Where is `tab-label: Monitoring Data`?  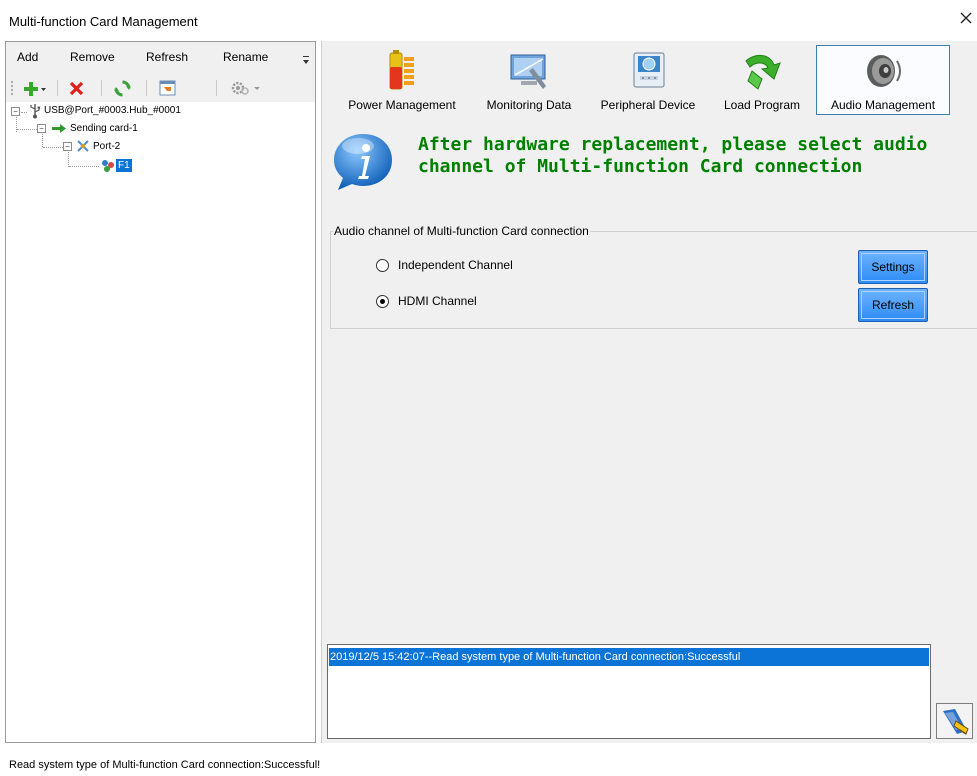 tab-label: Monitoring Data is located at coordinates (529, 105).